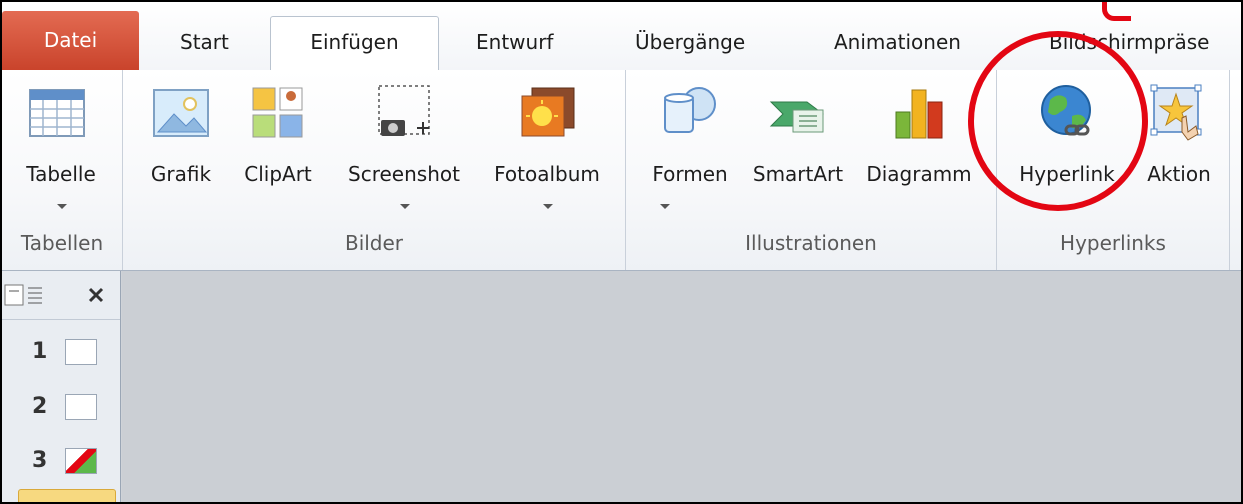  What do you see at coordinates (404, 150) in the screenshot?
I see `screenshot-button: Screenshot` at bounding box center [404, 150].